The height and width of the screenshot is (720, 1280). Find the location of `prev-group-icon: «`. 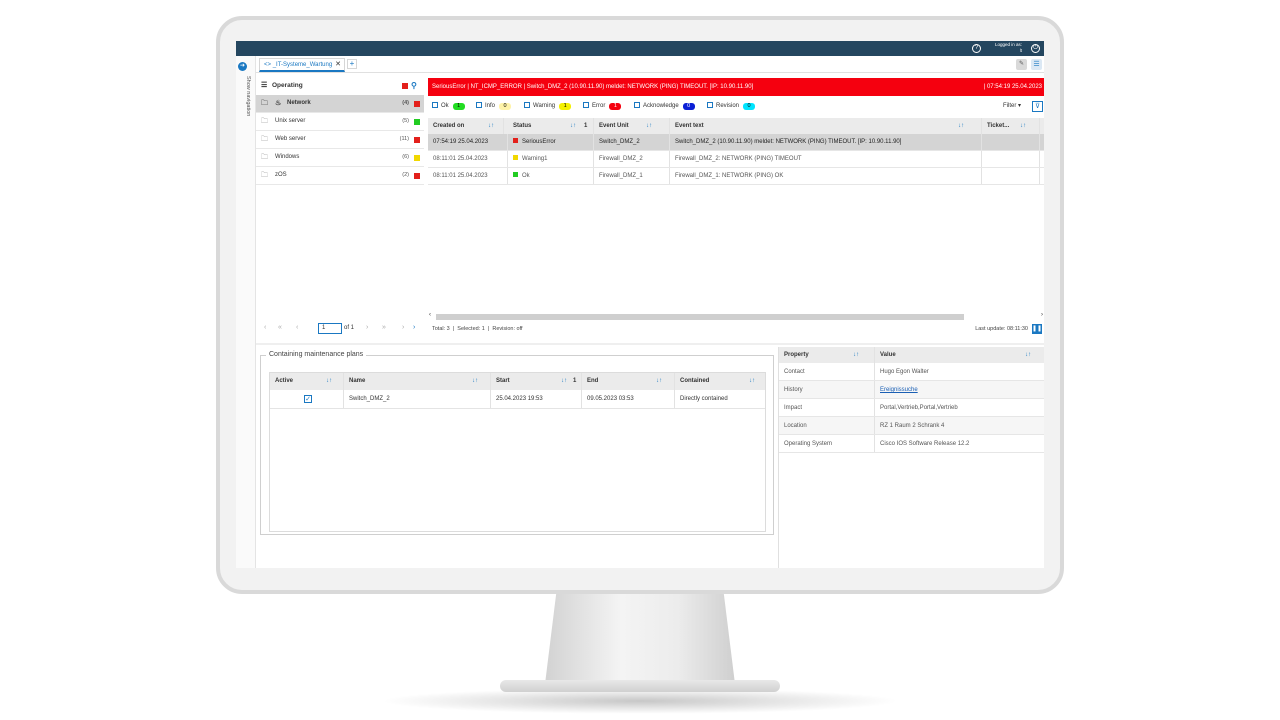

prev-group-icon: « is located at coordinates (280, 327).